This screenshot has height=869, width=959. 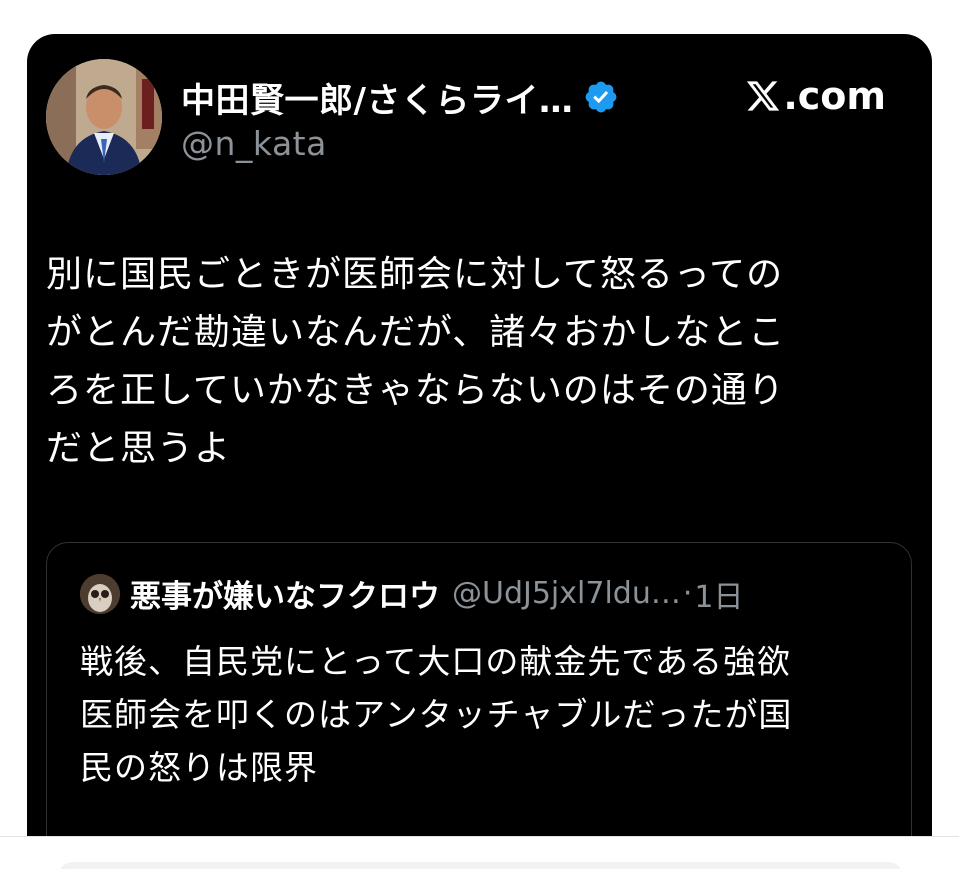 I want to click on quoted-tweet-header: 悪事が嫌いなフクロウ @UdJ5jxl7ldu… · 1日, so click(x=411, y=593).